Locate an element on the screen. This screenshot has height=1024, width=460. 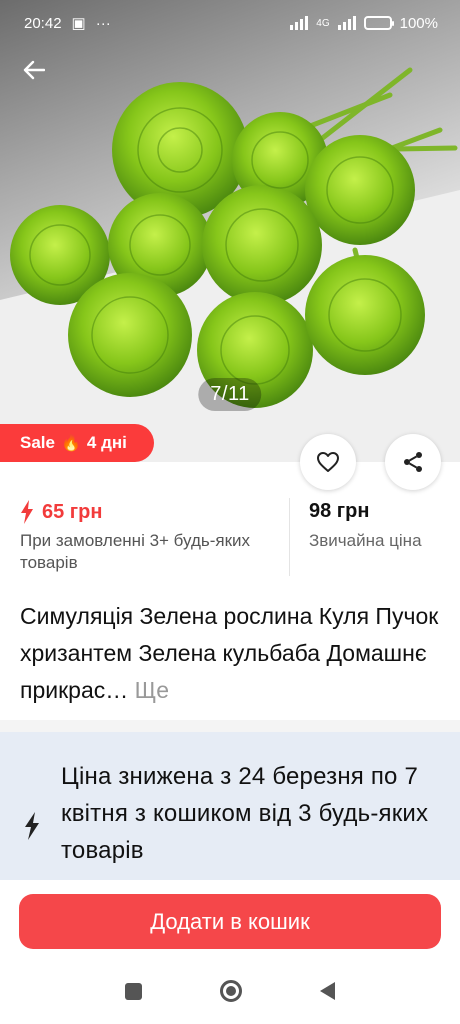
image-counter: 7/11 is located at coordinates (230, 394).